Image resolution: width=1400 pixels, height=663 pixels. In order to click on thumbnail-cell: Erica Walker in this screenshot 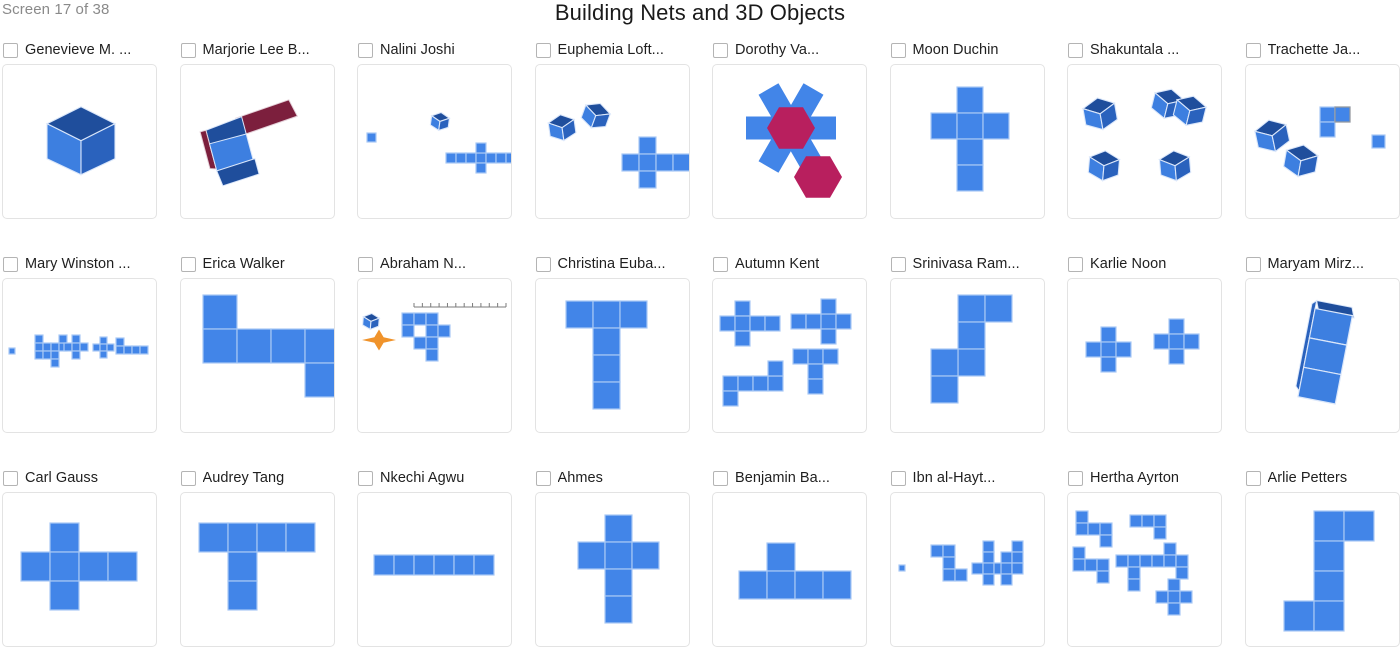, I will do `click(267, 357)`.